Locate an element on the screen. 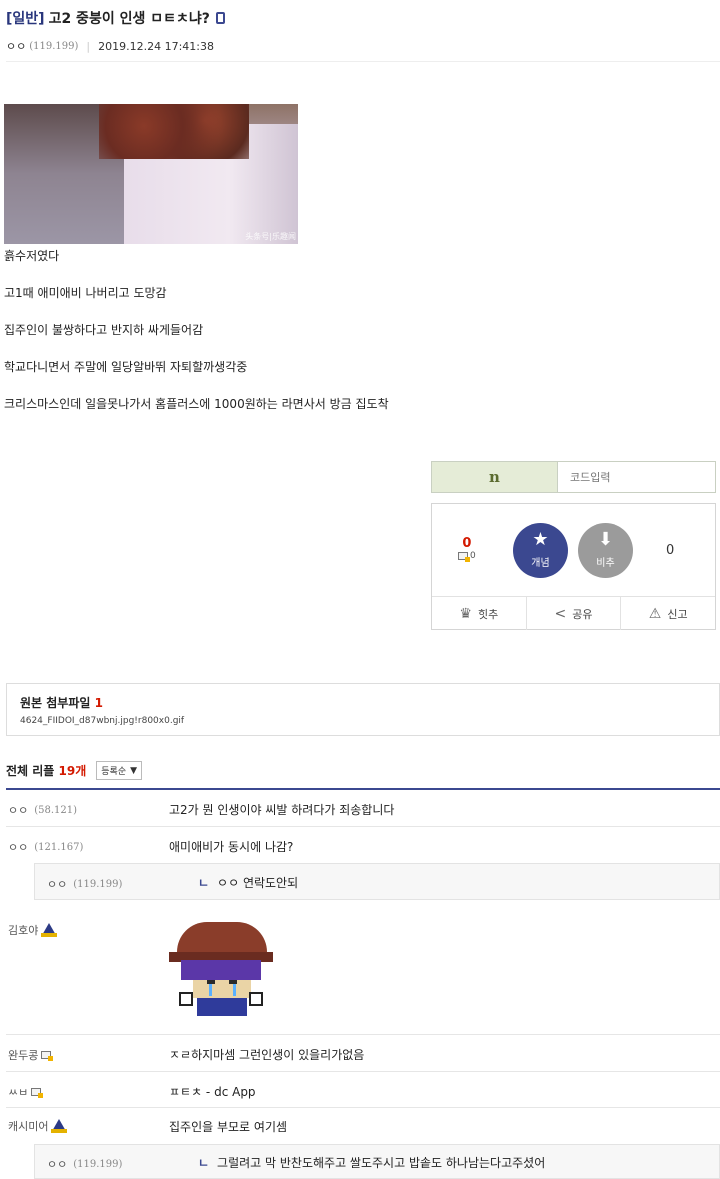  image-watermark: 头条号|乐趣闻 is located at coordinates (270, 236).